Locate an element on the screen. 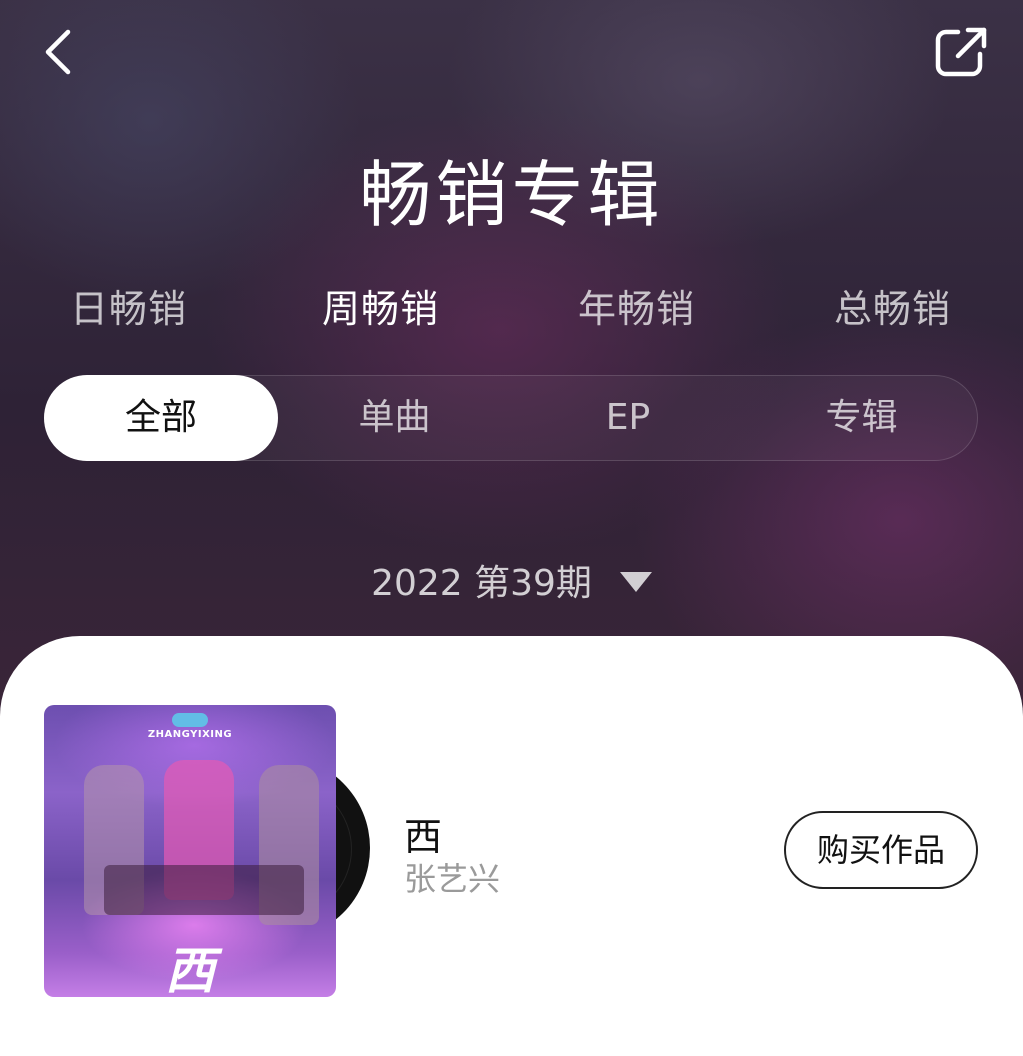 The width and height of the screenshot is (1023, 1056). tab-total: 总畅销 is located at coordinates (892, 305).